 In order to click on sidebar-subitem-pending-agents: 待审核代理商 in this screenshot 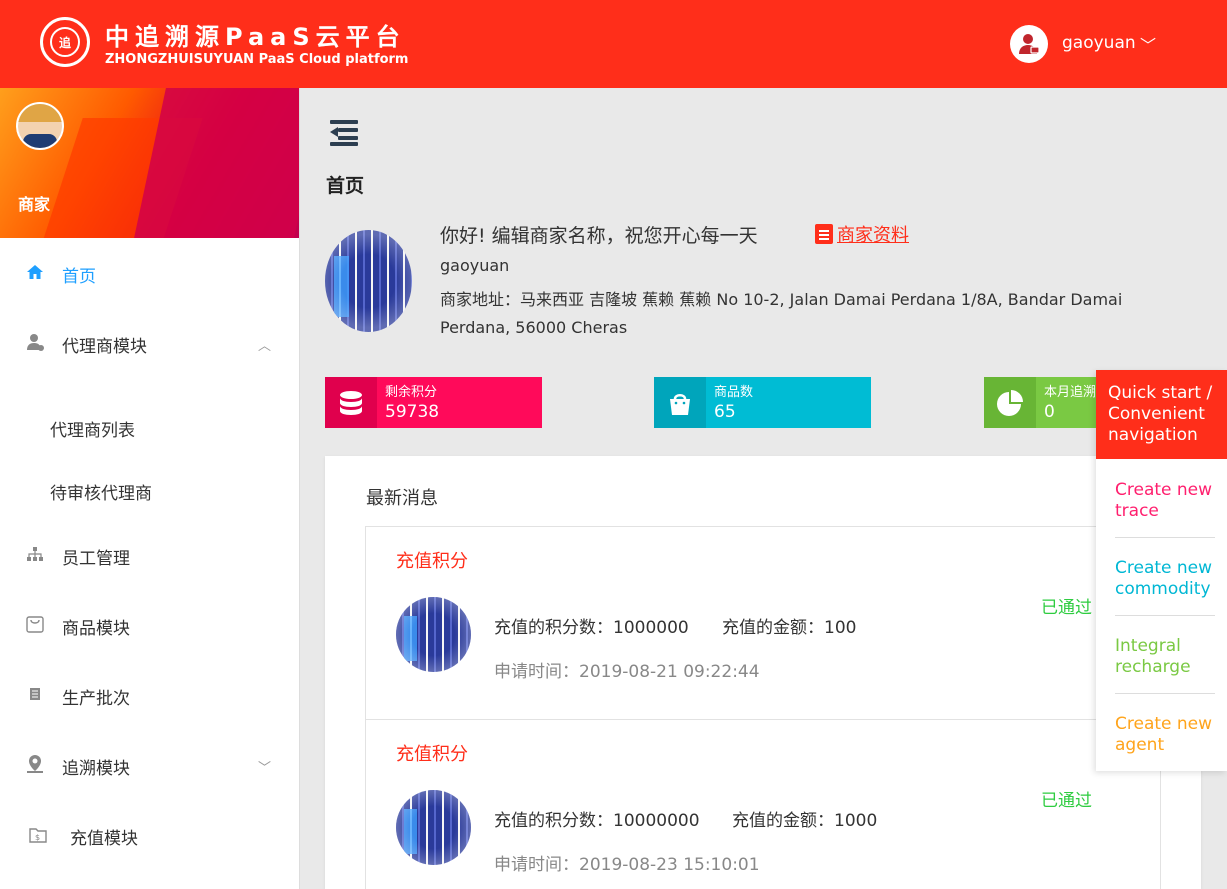, I will do `click(101, 491)`.